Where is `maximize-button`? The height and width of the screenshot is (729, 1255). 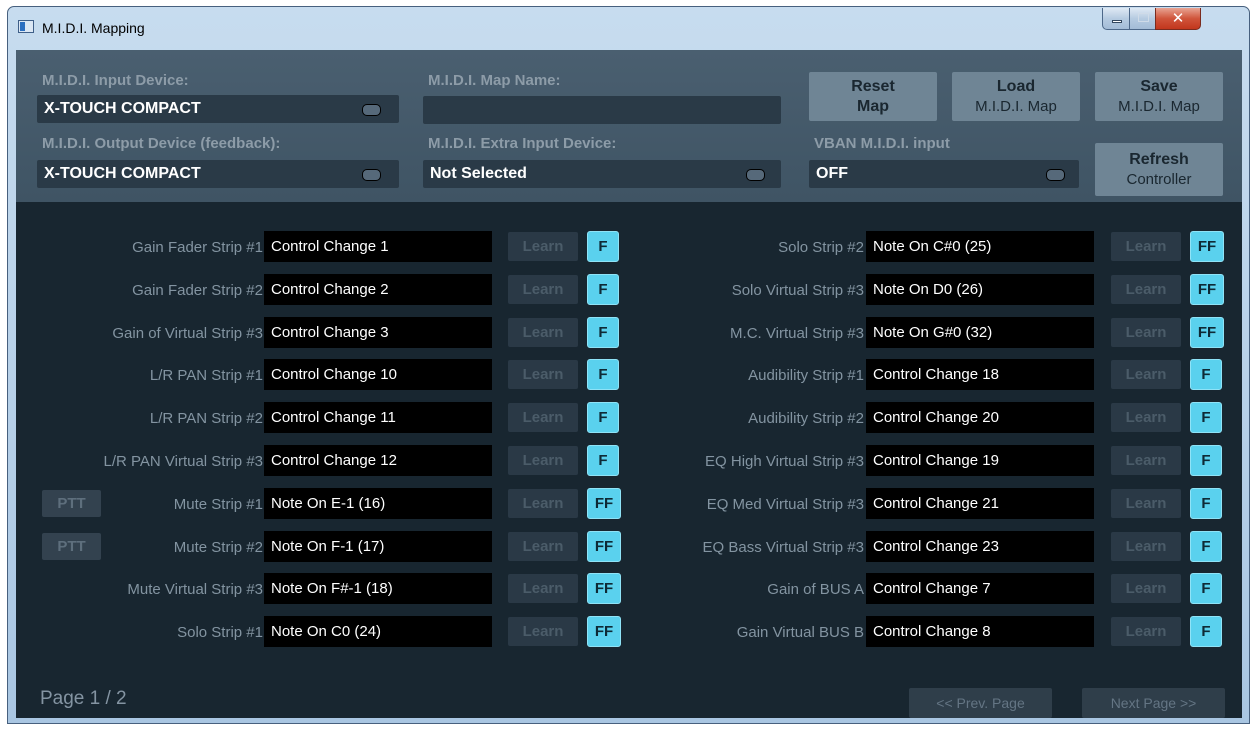
maximize-button is located at coordinates (1142, 19).